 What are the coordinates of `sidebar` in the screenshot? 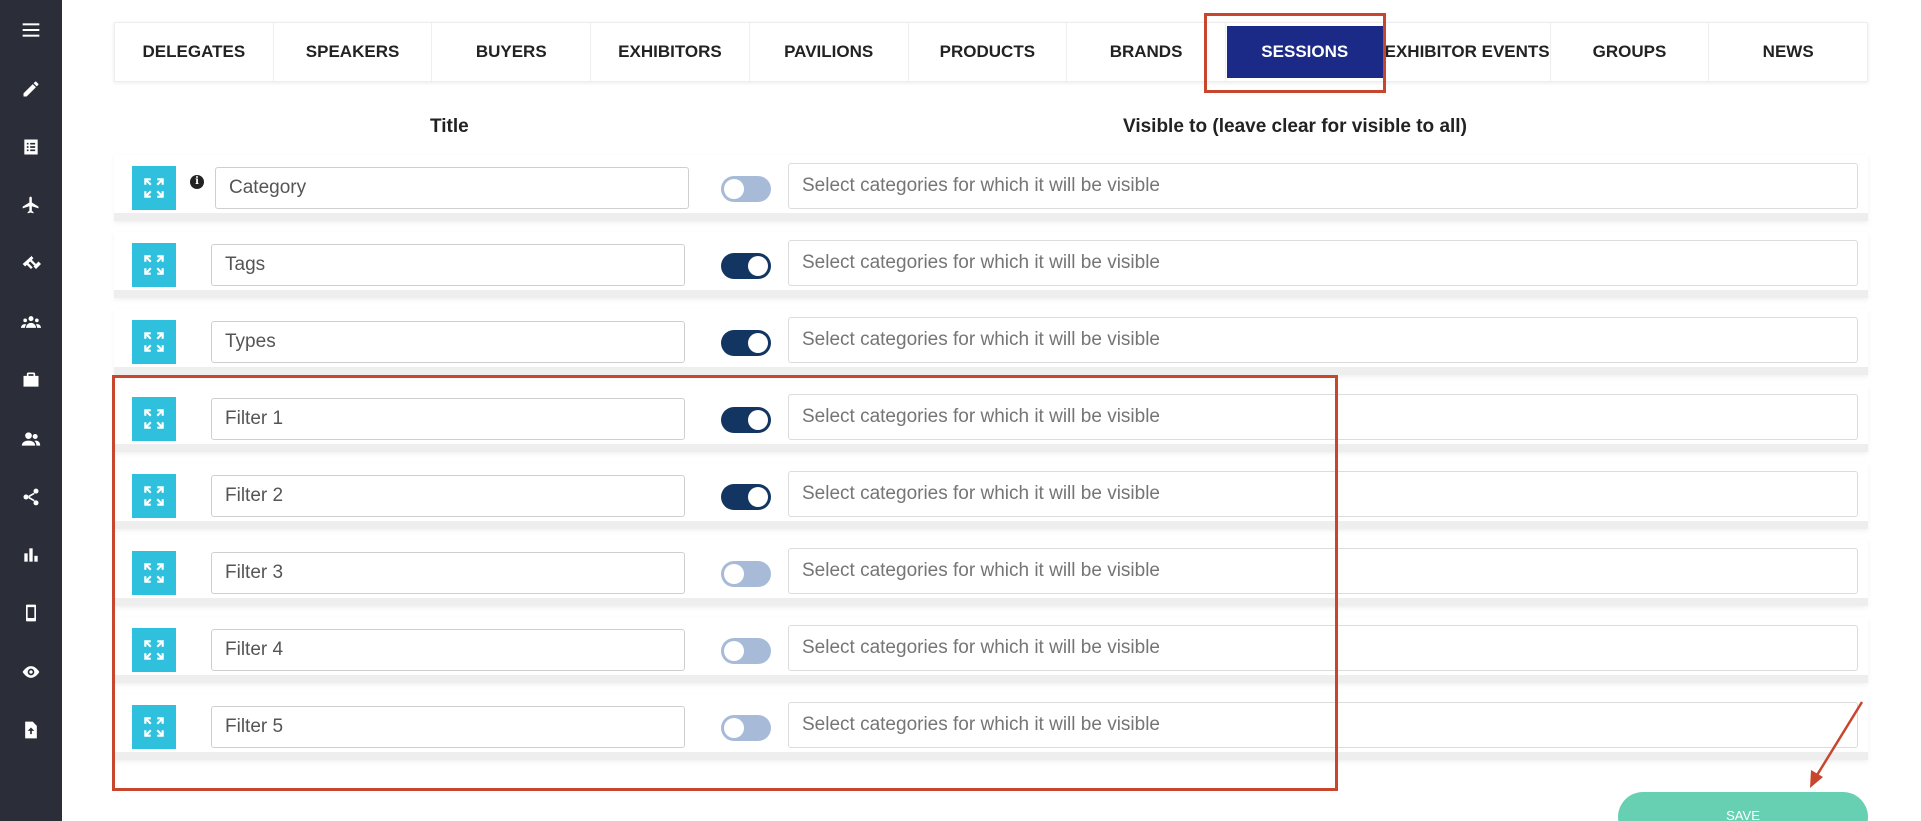 It's located at (31, 410).